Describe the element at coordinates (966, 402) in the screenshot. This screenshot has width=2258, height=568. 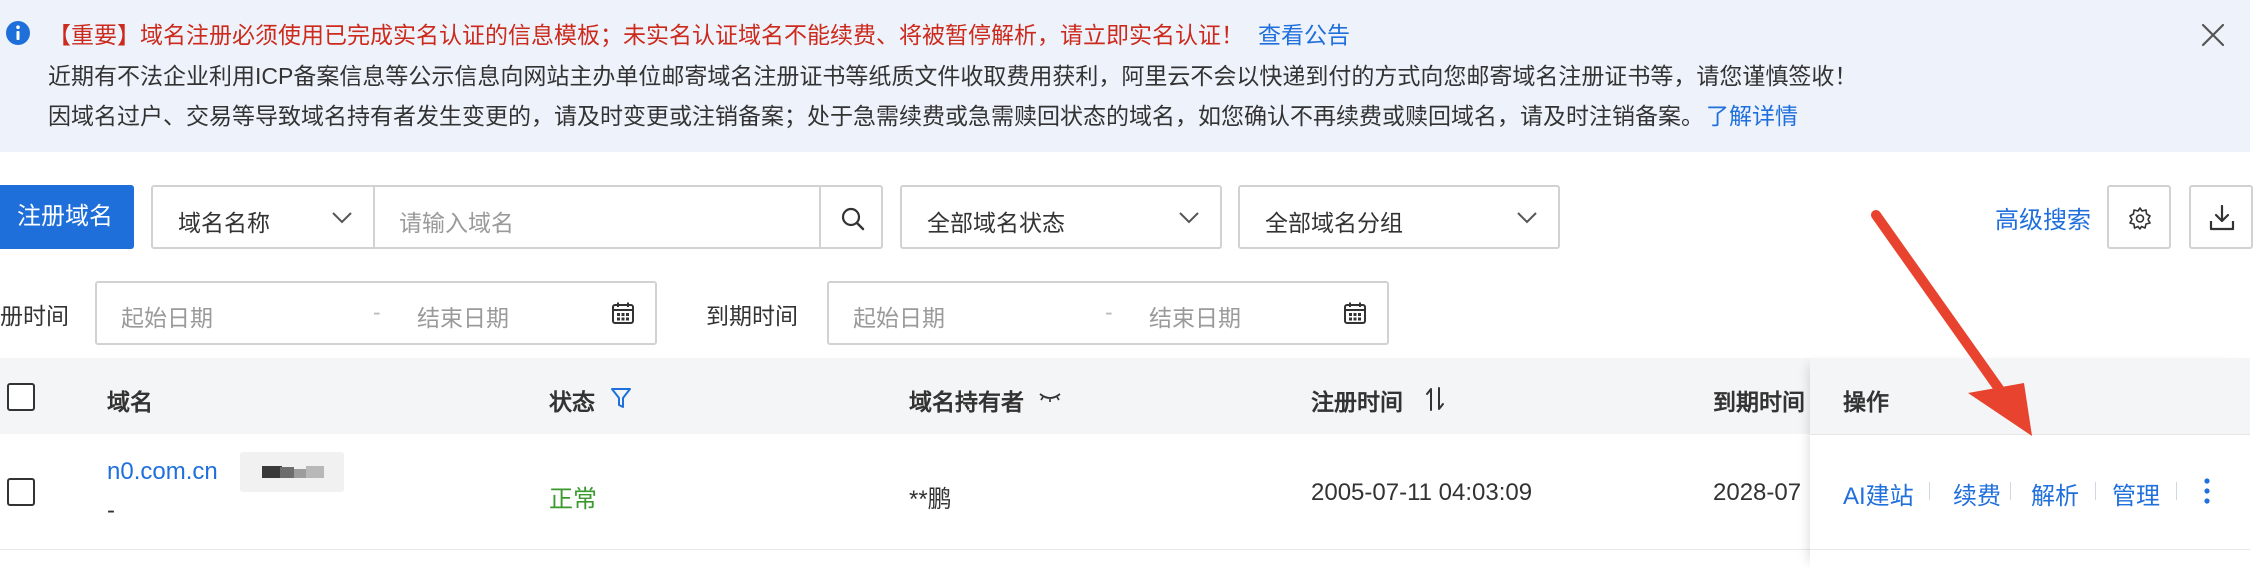
I see `column-header-holder: 域名持有者` at that location.